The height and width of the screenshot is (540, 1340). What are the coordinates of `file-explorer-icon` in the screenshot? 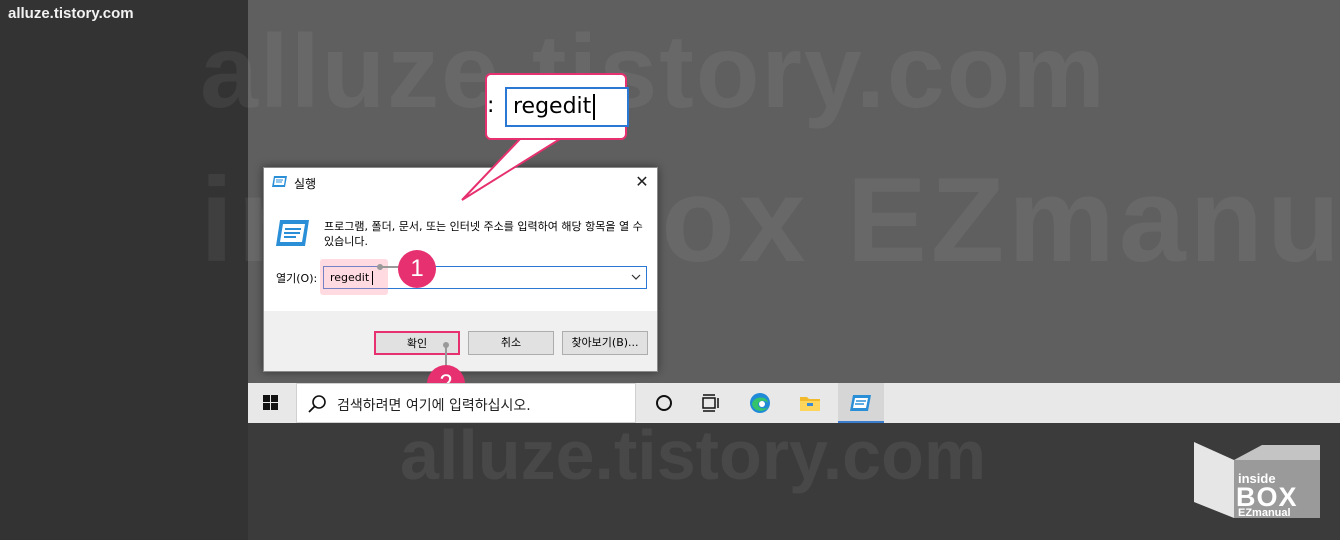 It's located at (810, 403).